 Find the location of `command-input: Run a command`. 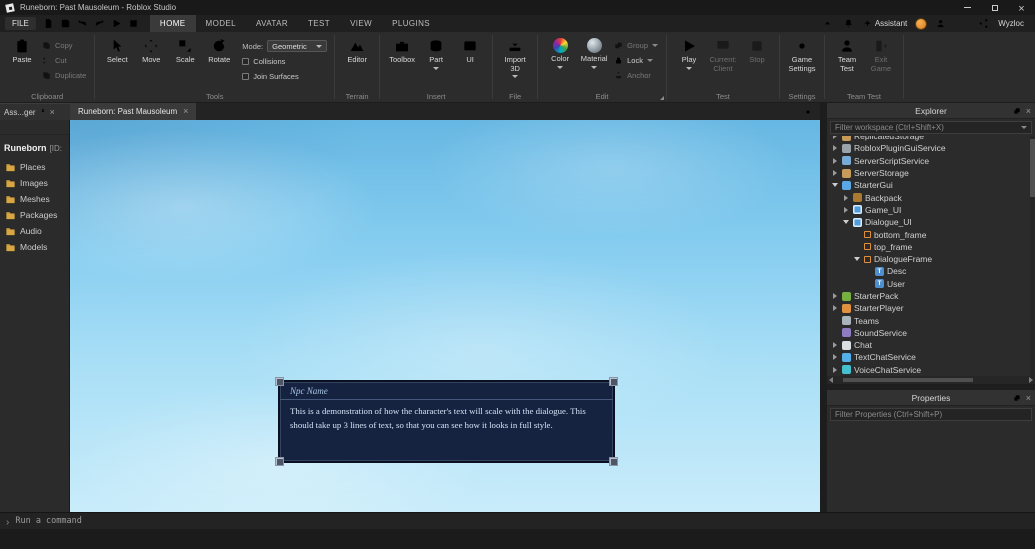

command-input: Run a command is located at coordinates (48, 521).